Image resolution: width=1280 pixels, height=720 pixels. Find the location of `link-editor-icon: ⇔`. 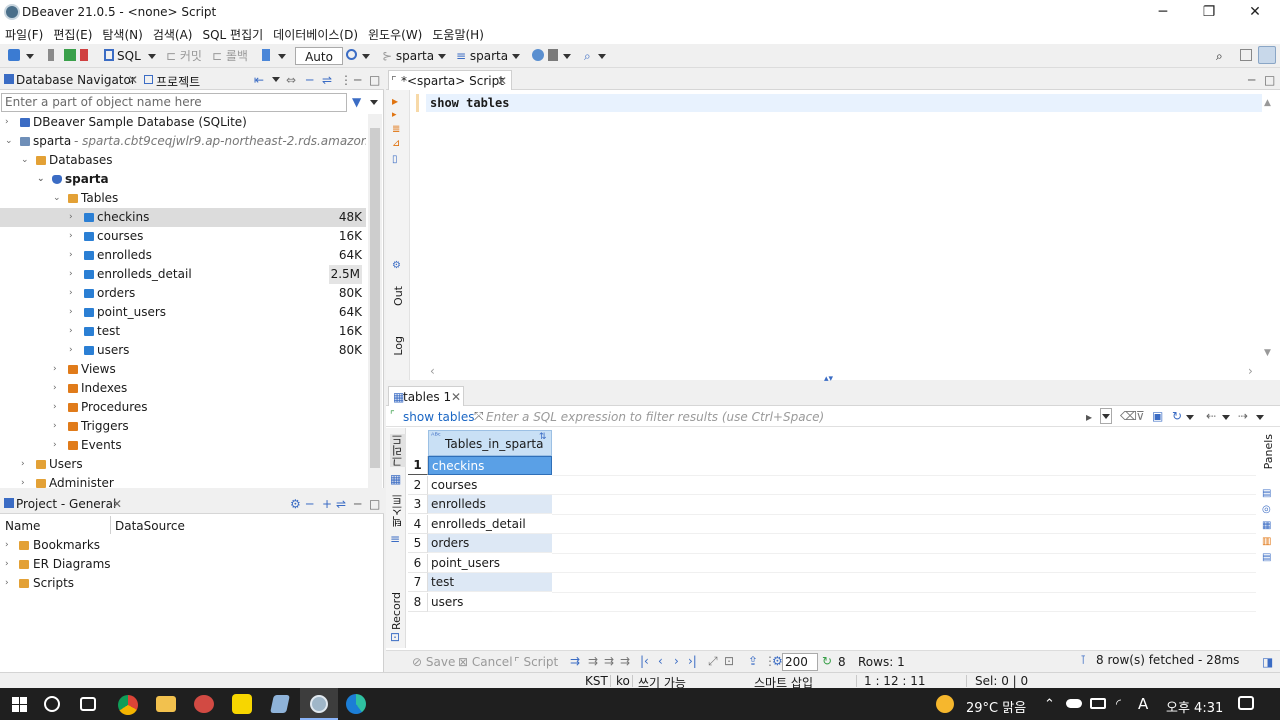

link-editor-icon: ⇔ is located at coordinates (291, 80).